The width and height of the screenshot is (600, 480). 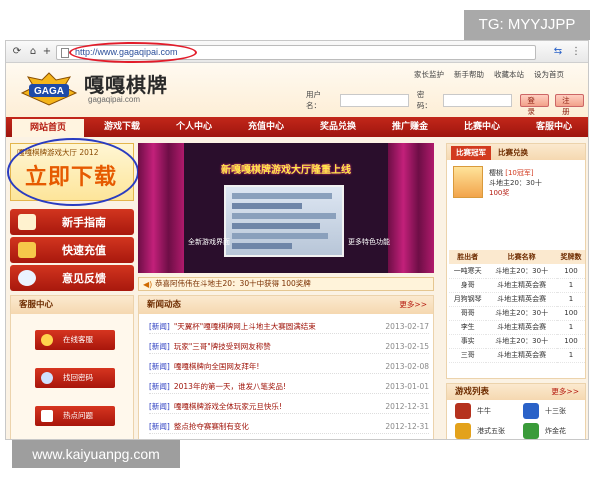 What do you see at coordinates (216, 366) in the screenshot?
I see `news-item-title: 嘎嘎棋牌向全国网友拜年!` at bounding box center [216, 366].